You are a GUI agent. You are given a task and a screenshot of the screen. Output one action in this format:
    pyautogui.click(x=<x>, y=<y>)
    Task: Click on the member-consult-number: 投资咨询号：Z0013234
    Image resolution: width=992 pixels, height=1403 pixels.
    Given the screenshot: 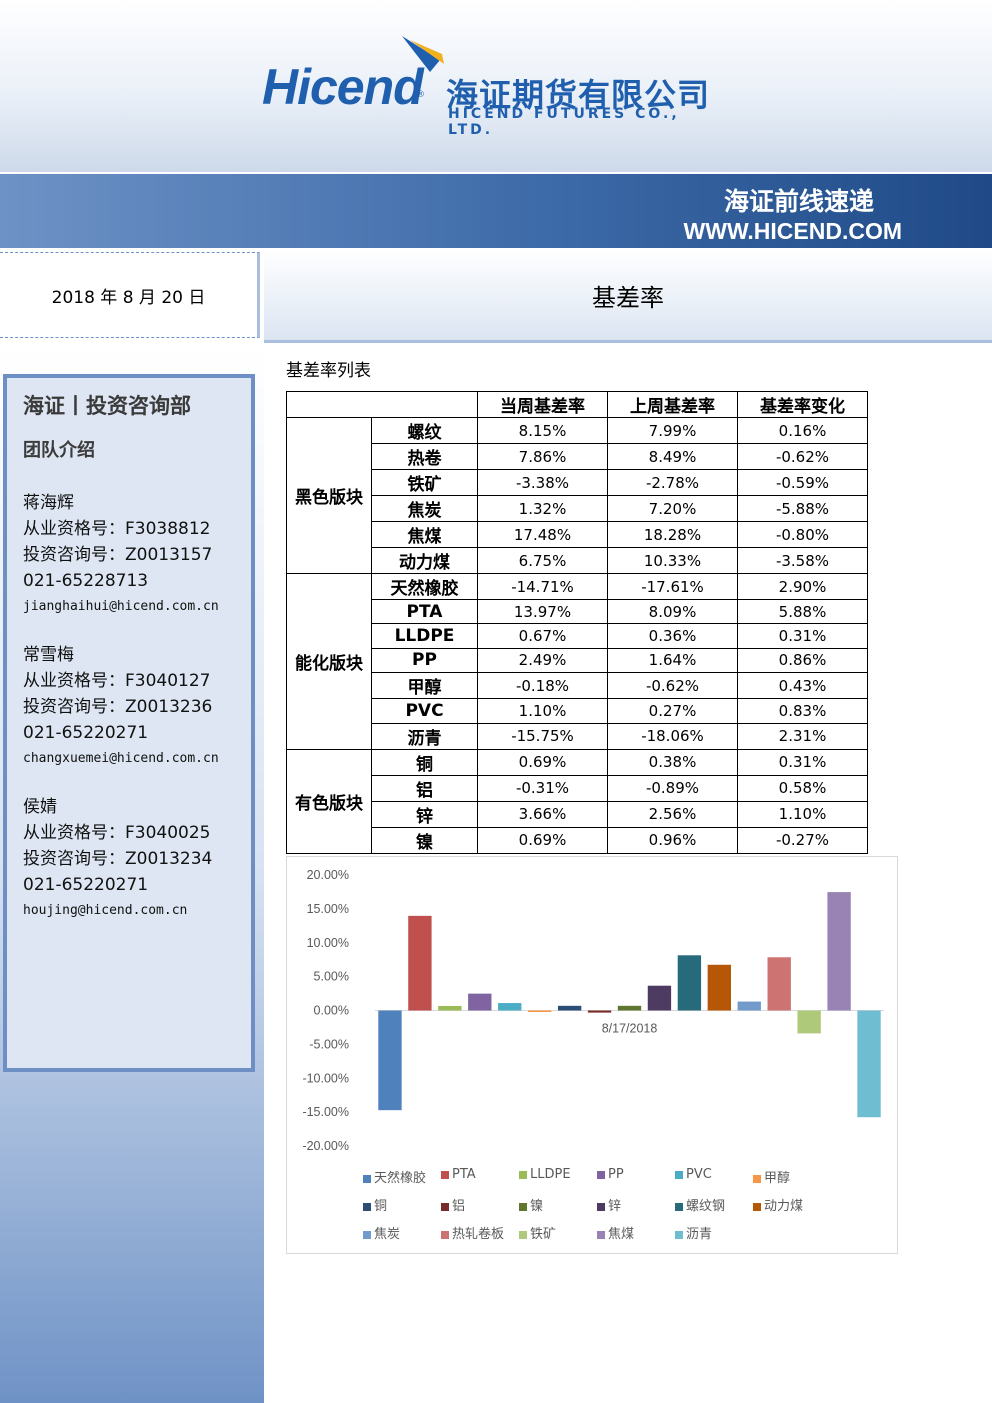 What is the action you would take?
    pyautogui.click(x=118, y=859)
    